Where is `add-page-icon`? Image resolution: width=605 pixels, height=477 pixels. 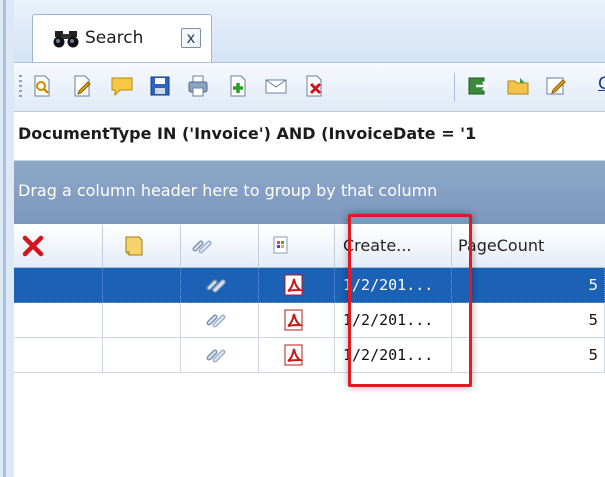
add-page-icon is located at coordinates (238, 86).